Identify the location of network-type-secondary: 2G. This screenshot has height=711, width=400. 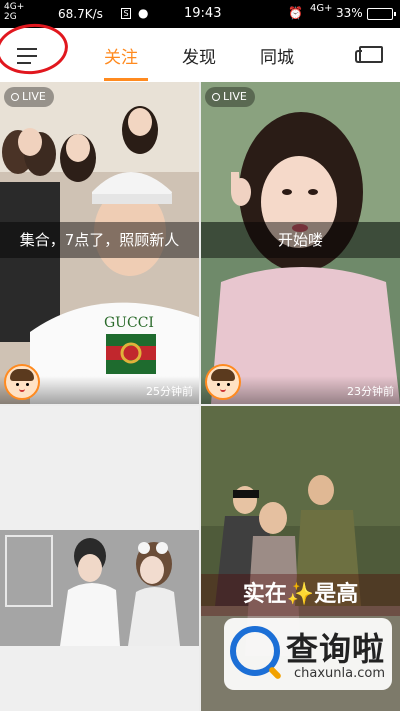
(10, 17).